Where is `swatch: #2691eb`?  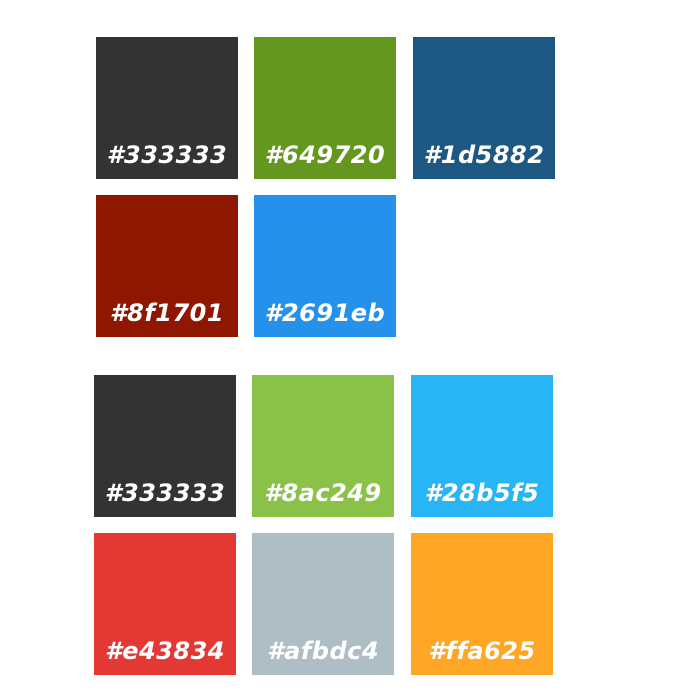 swatch: #2691eb is located at coordinates (325, 266).